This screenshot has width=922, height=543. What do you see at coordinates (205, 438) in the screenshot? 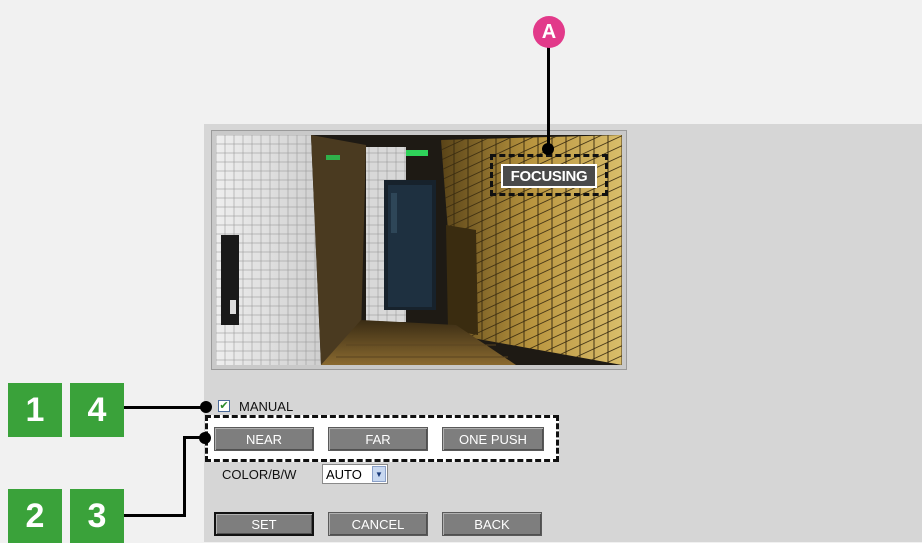
I see `callout-2-3-dot` at bounding box center [205, 438].